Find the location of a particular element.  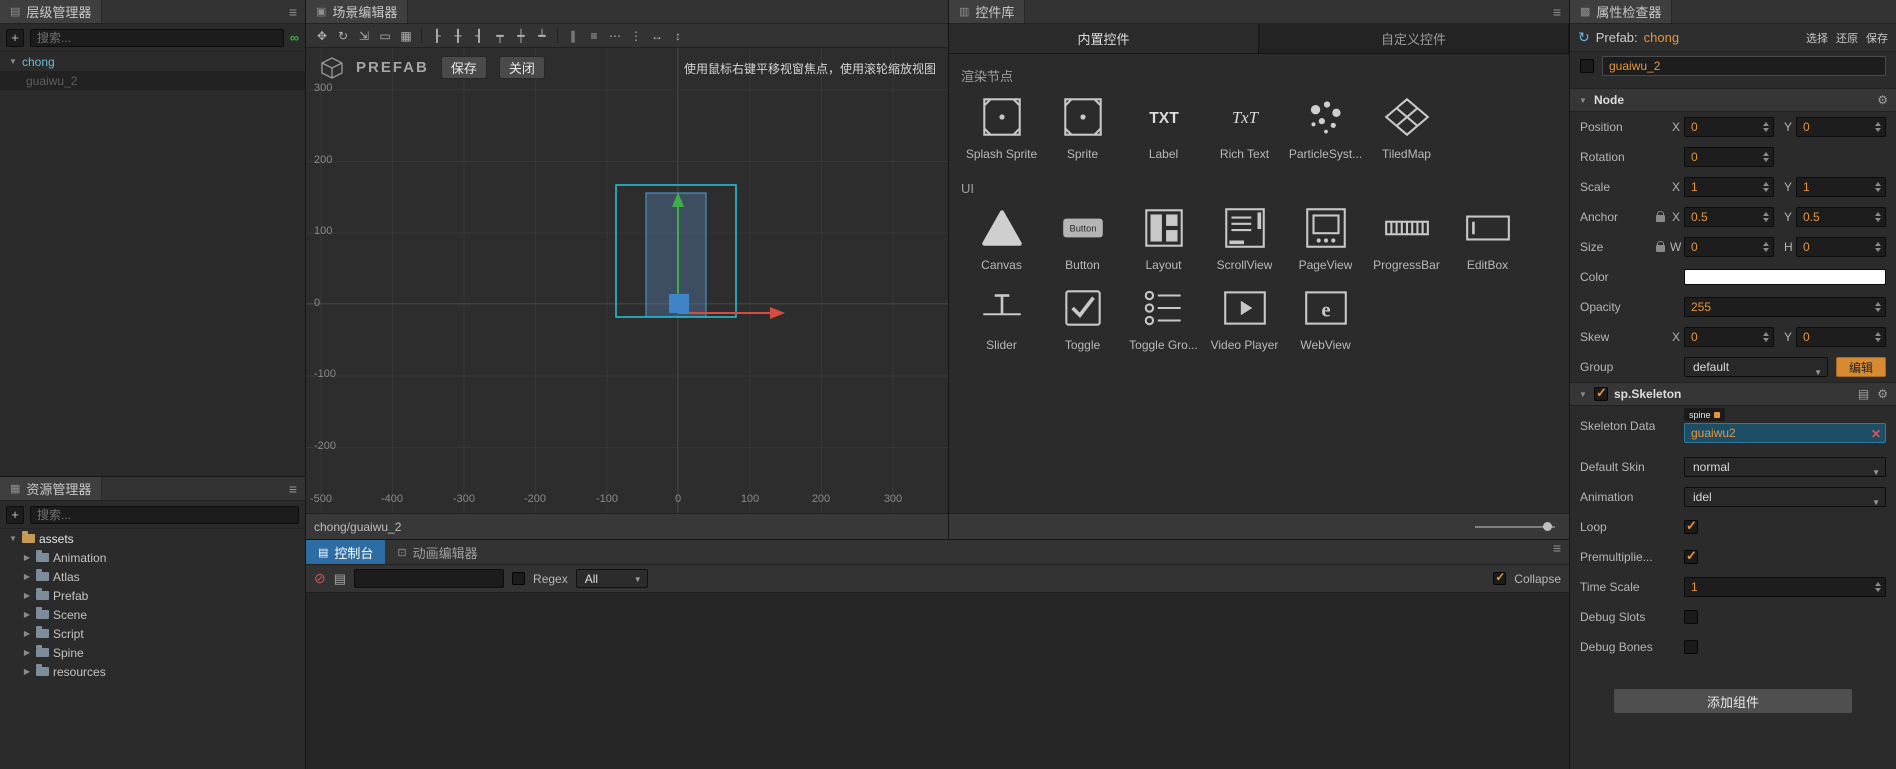

widget-item-sprite: Sprite is located at coordinates (1082, 125).